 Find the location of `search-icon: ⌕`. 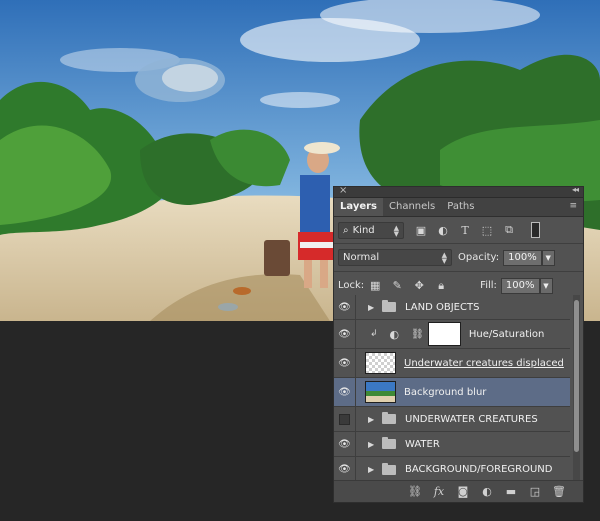

search-icon: ⌕ is located at coordinates (346, 230).